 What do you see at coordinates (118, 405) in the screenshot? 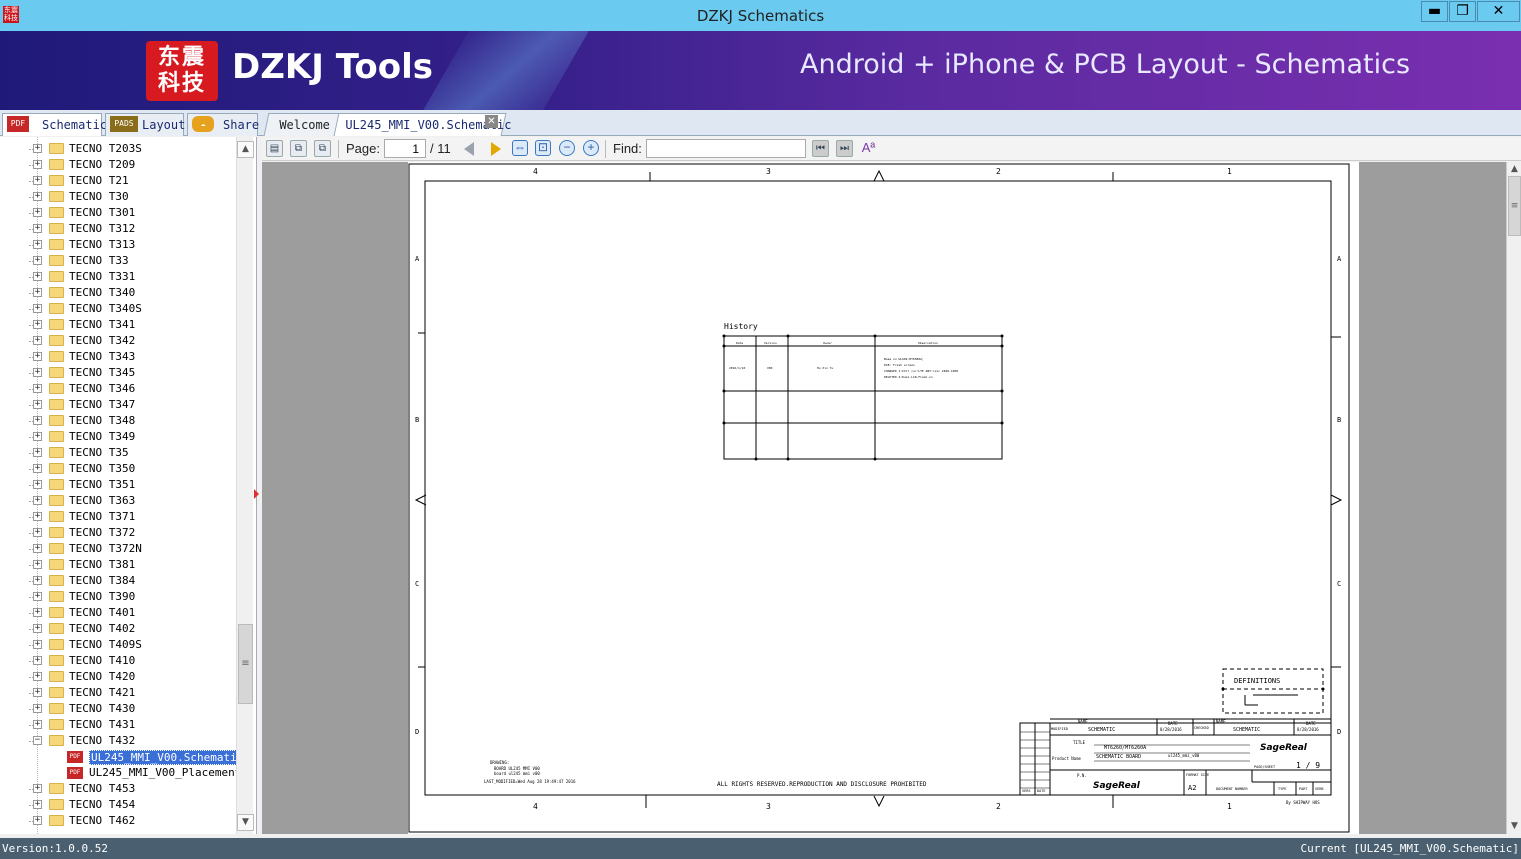
I see `tree-folder-item: + TECNO T347` at bounding box center [118, 405].